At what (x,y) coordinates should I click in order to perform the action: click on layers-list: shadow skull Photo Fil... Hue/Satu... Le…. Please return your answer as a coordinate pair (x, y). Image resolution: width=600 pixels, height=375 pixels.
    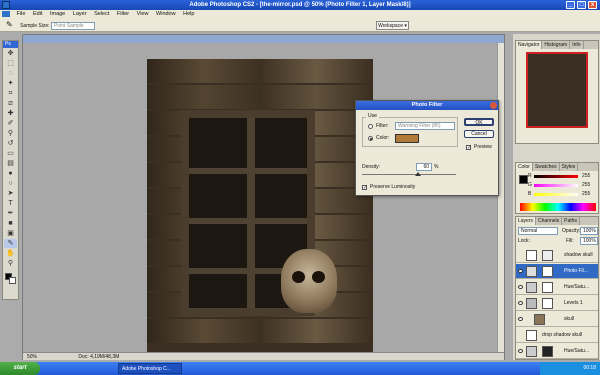
    Looking at the image, I should click on (557, 304).